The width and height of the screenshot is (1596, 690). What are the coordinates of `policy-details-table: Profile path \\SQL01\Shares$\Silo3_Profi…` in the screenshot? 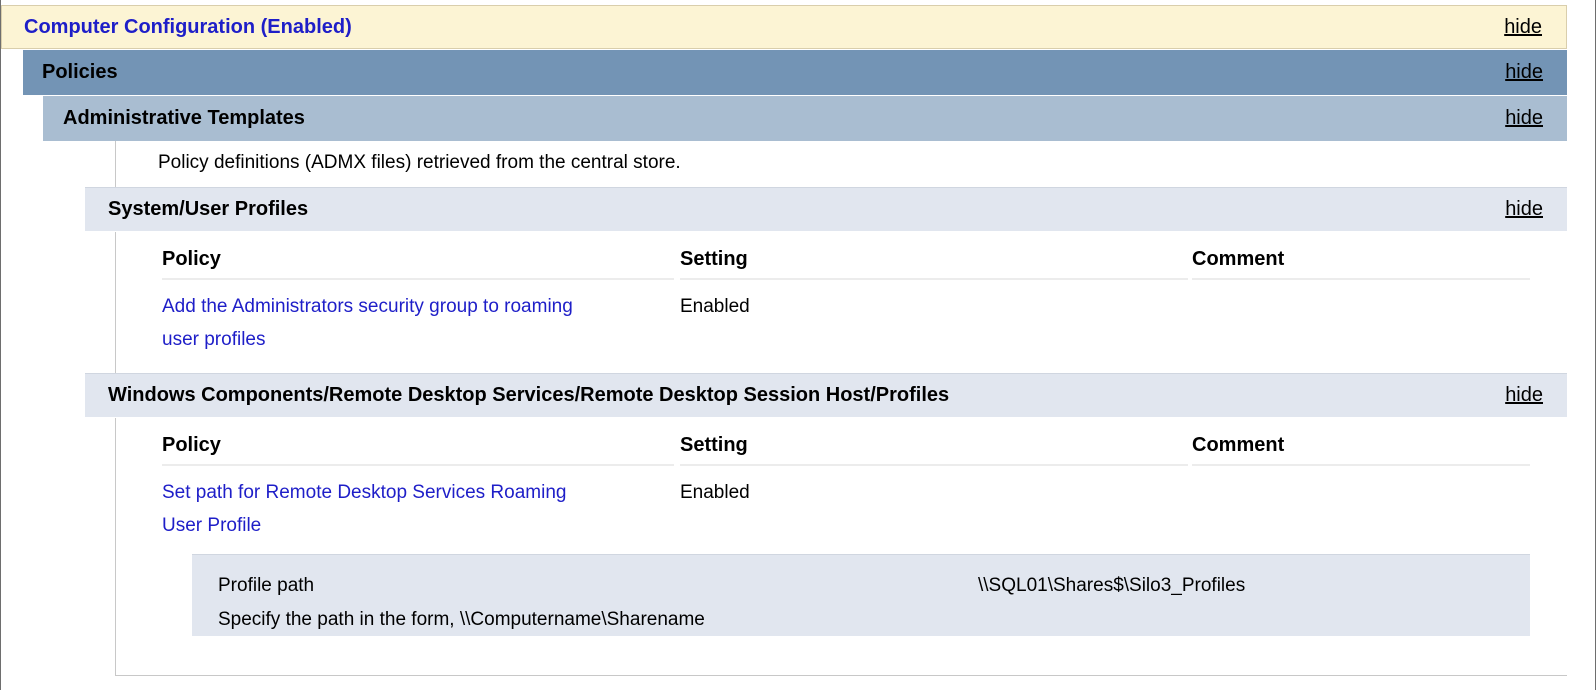 It's located at (861, 595).